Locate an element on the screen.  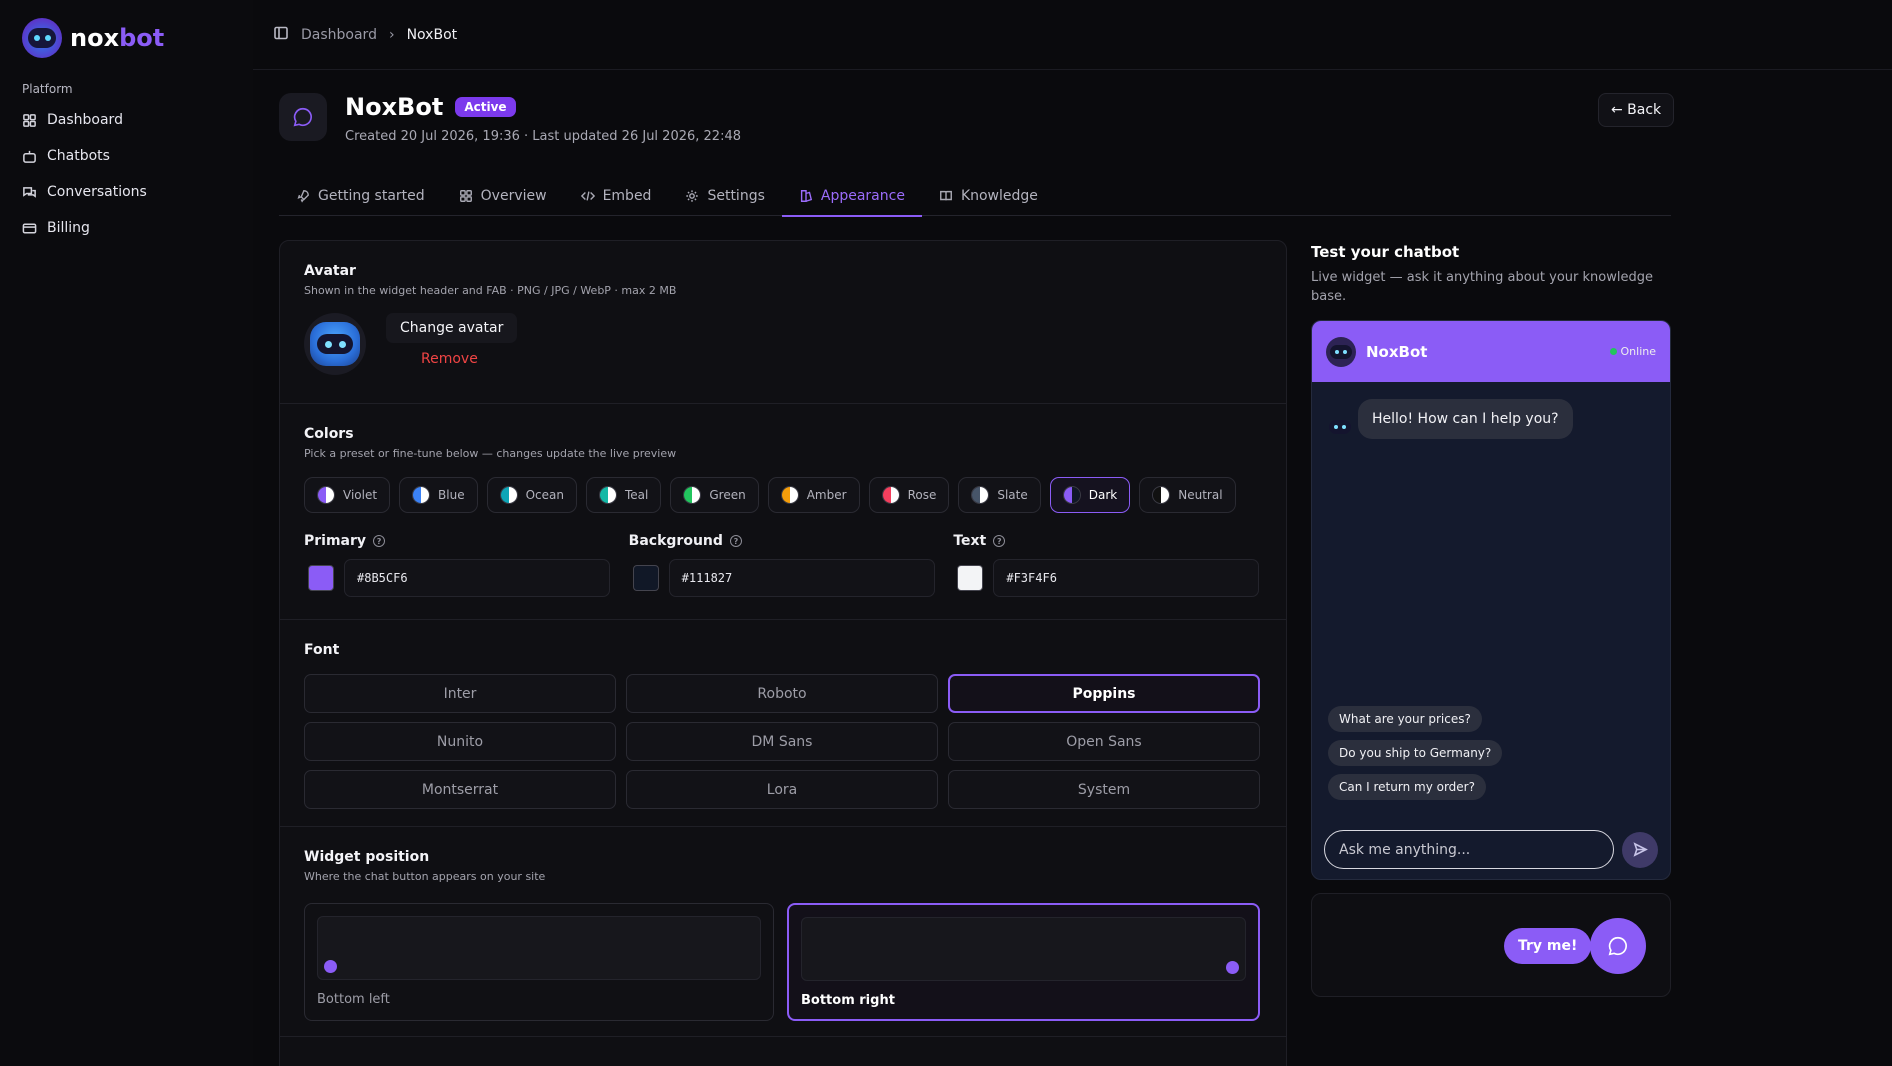
font-option-system: System is located at coordinates (1104, 789).